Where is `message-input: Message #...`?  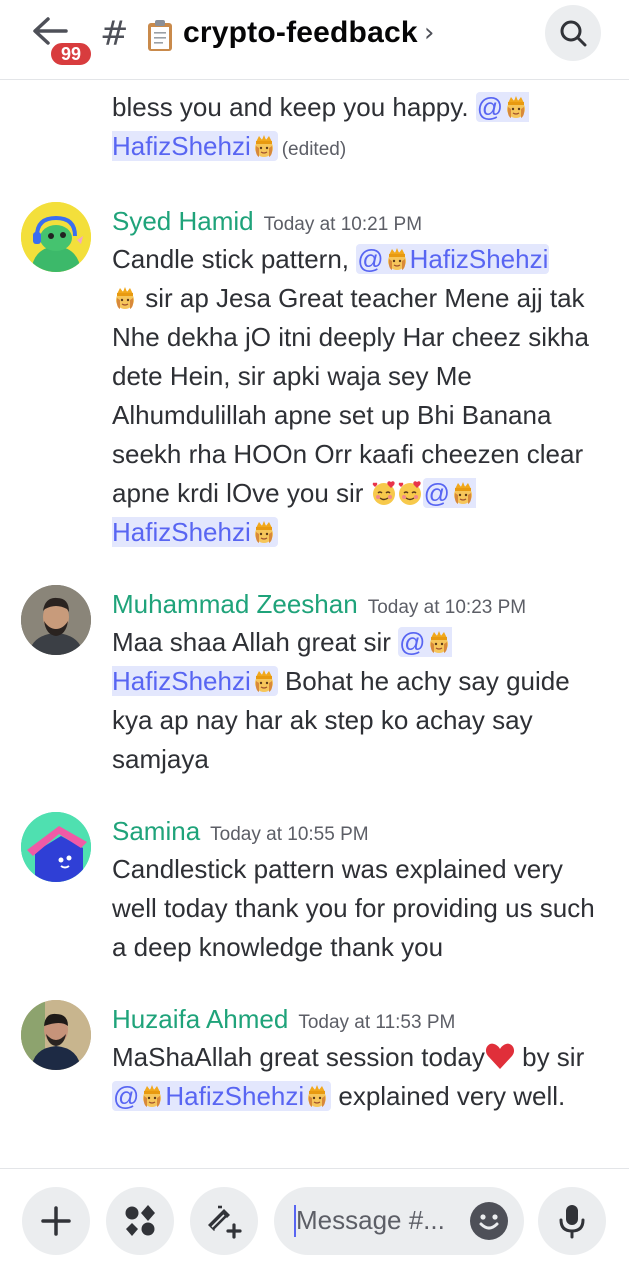 message-input: Message #... is located at coordinates (399, 1221).